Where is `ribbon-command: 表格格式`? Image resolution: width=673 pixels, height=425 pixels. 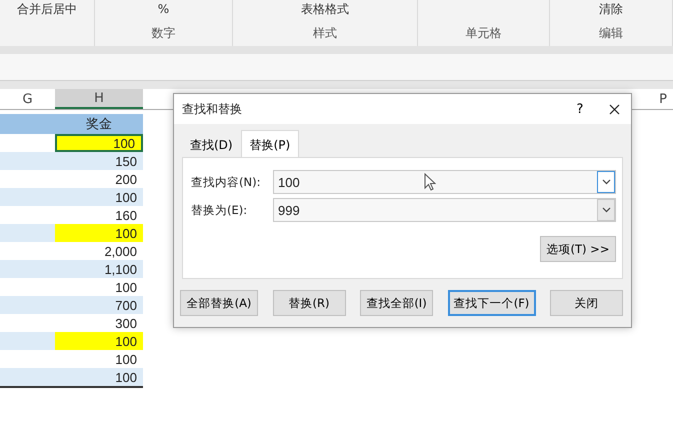 ribbon-command: 表格格式 is located at coordinates (325, 9).